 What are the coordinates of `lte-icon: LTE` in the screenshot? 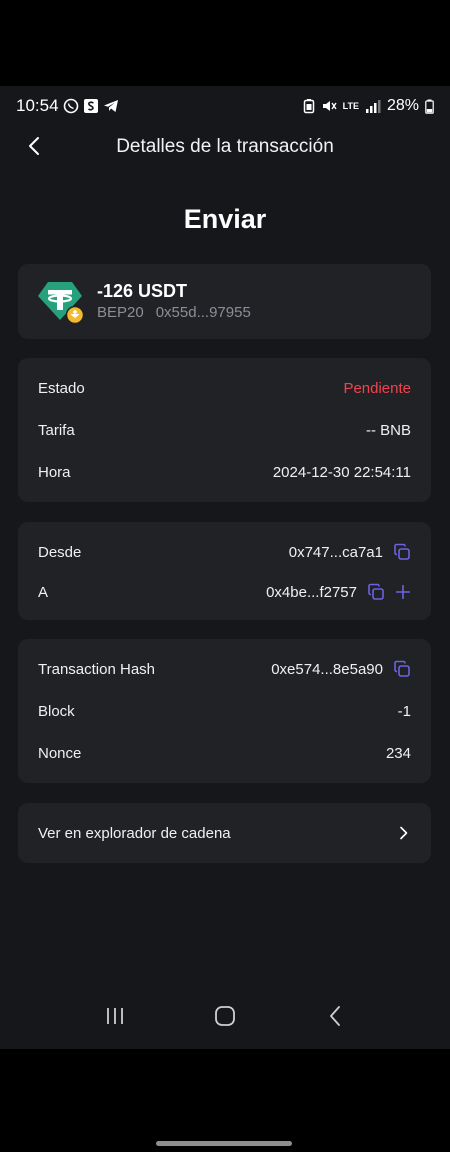 It's located at (350, 105).